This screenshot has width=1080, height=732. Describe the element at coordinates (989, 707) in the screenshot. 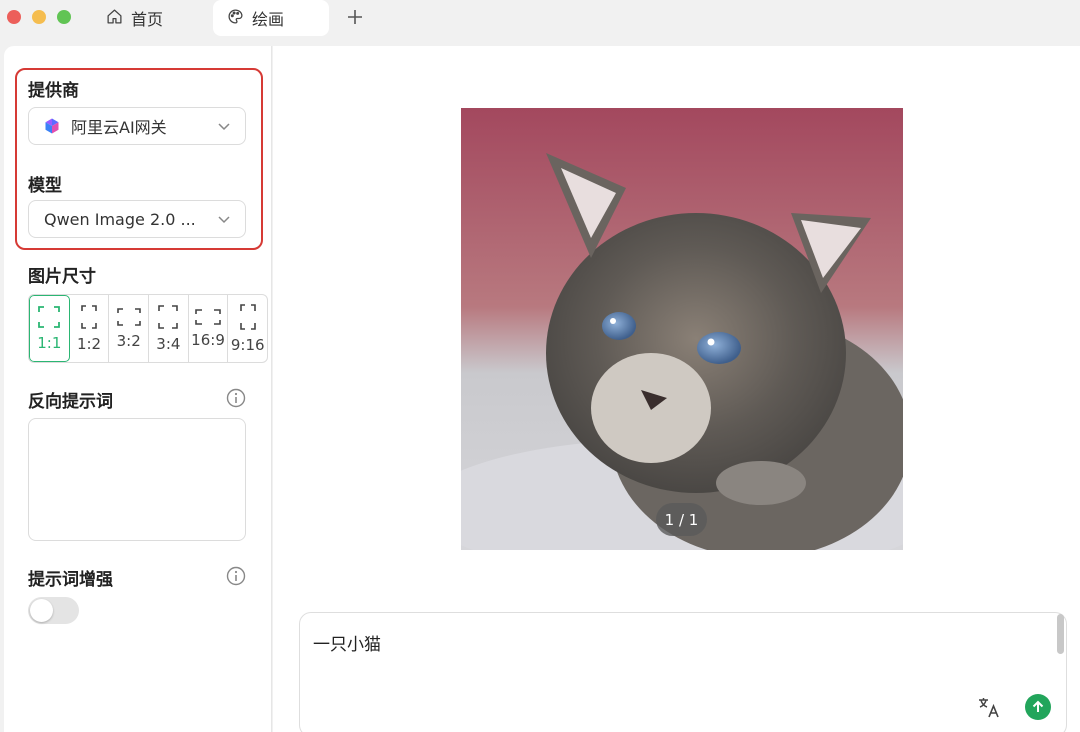

I see `translate-icon` at that location.